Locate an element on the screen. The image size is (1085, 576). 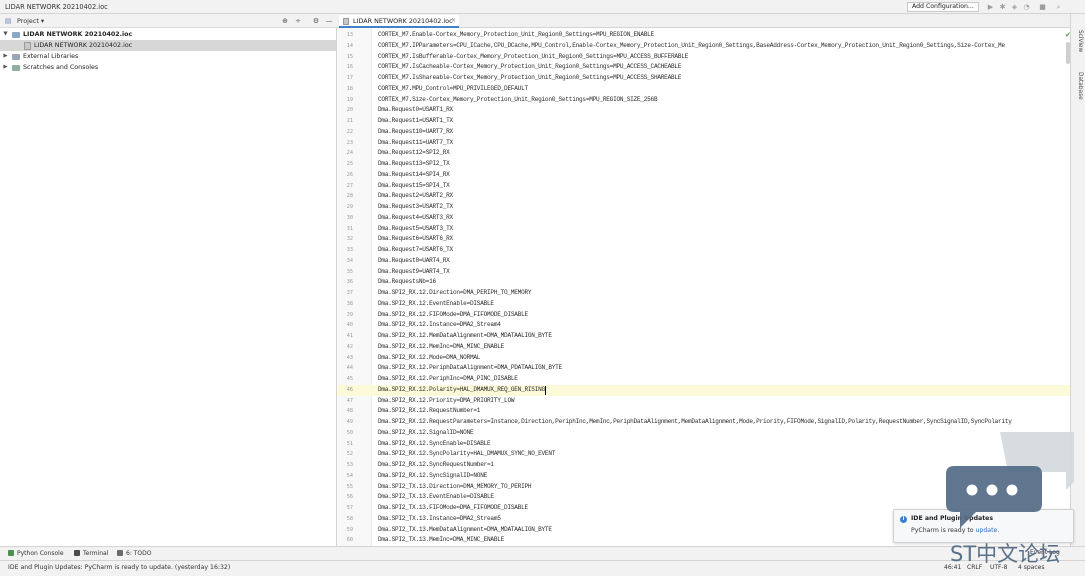
hide-panel-icon: — is located at coordinates (329, 21).